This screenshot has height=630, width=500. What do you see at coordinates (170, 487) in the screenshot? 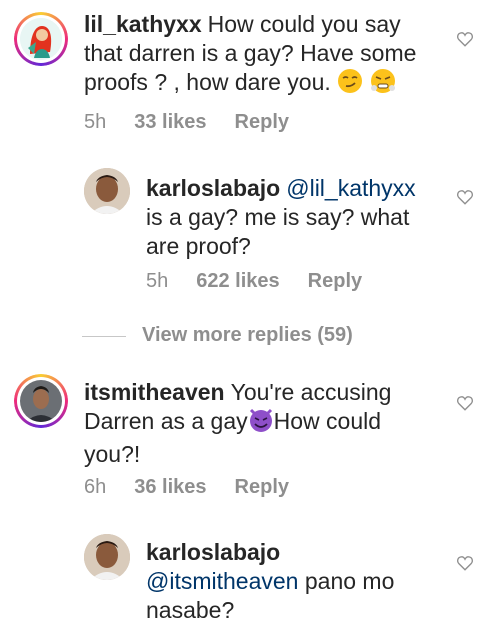
I see `likes-count: 36 likes` at bounding box center [170, 487].